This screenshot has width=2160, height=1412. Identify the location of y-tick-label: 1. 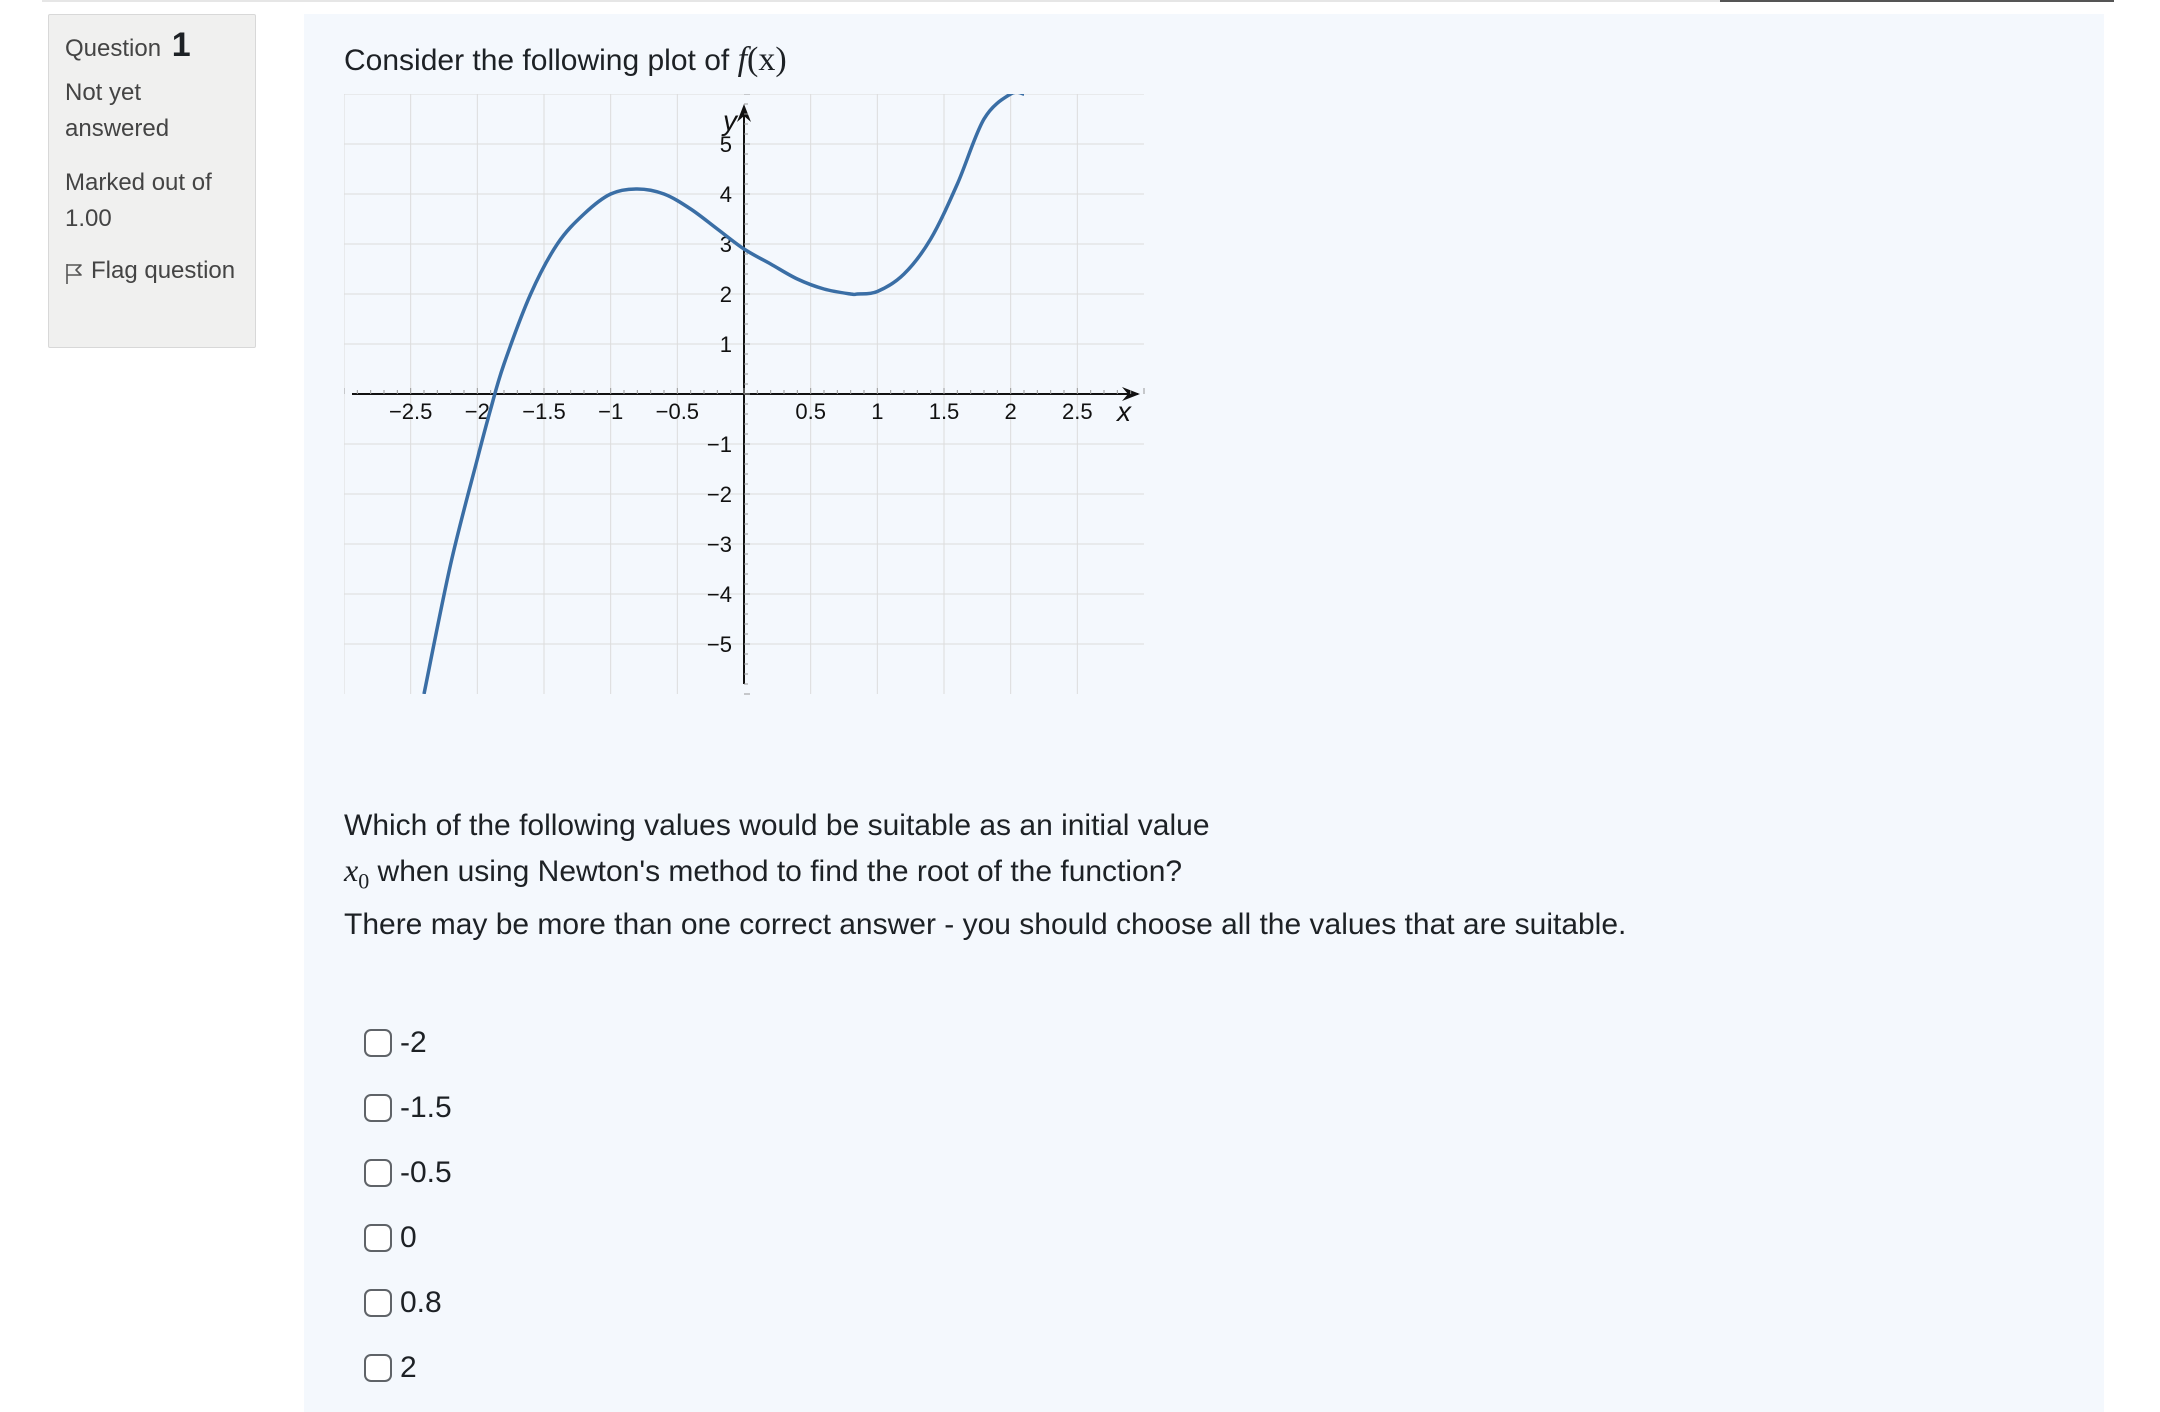
(726, 344).